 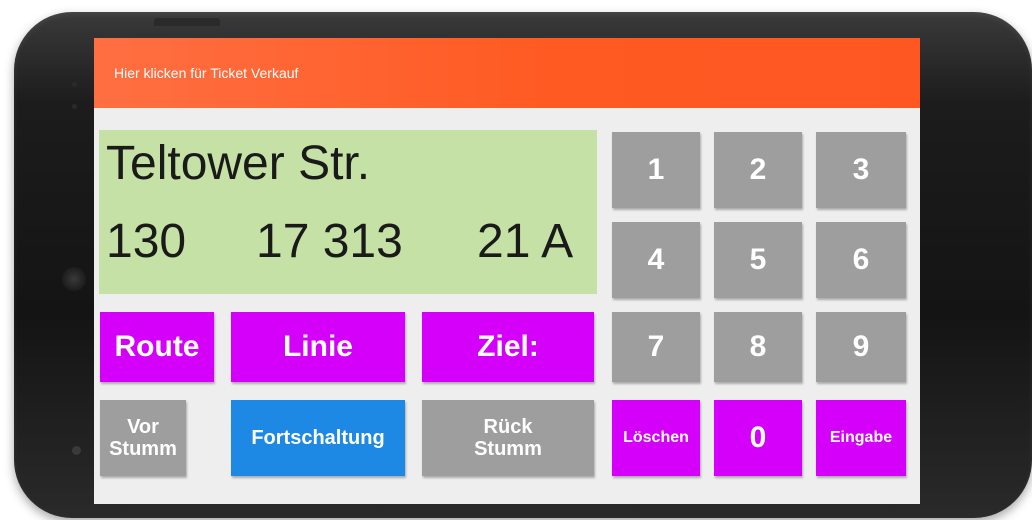 What do you see at coordinates (143, 438) in the screenshot?
I see `prev-mute-button: Vor Stumm` at bounding box center [143, 438].